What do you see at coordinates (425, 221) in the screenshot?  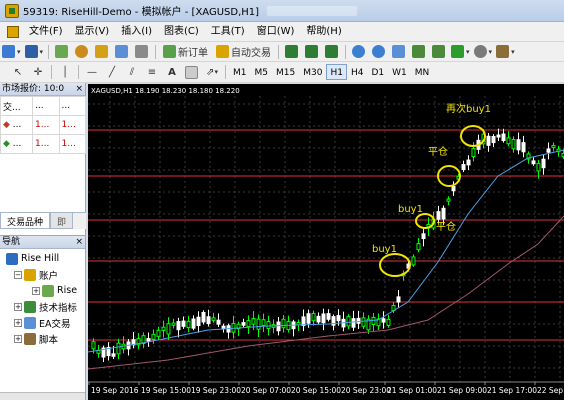 I see `signal-circle` at bounding box center [425, 221].